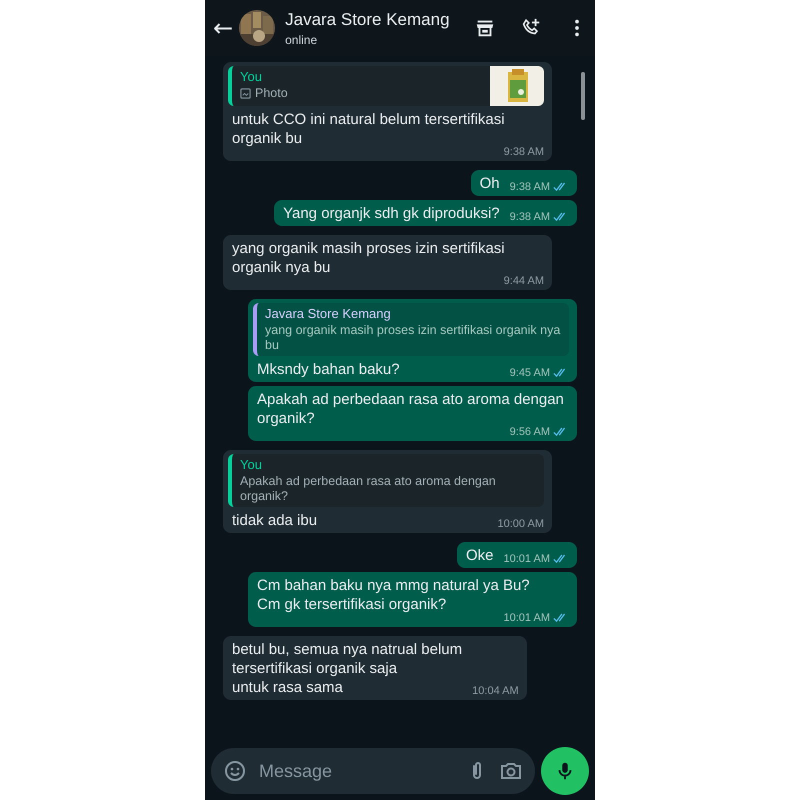 The height and width of the screenshot is (800, 800). Describe the element at coordinates (328, 369) in the screenshot. I see `message-text: Mksndy bahan baku?` at that location.